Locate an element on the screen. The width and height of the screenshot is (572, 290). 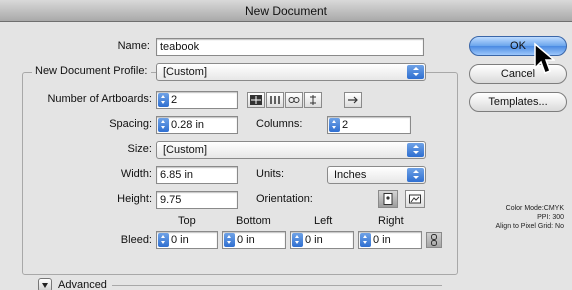
size-label: Size: is located at coordinates (139, 149).